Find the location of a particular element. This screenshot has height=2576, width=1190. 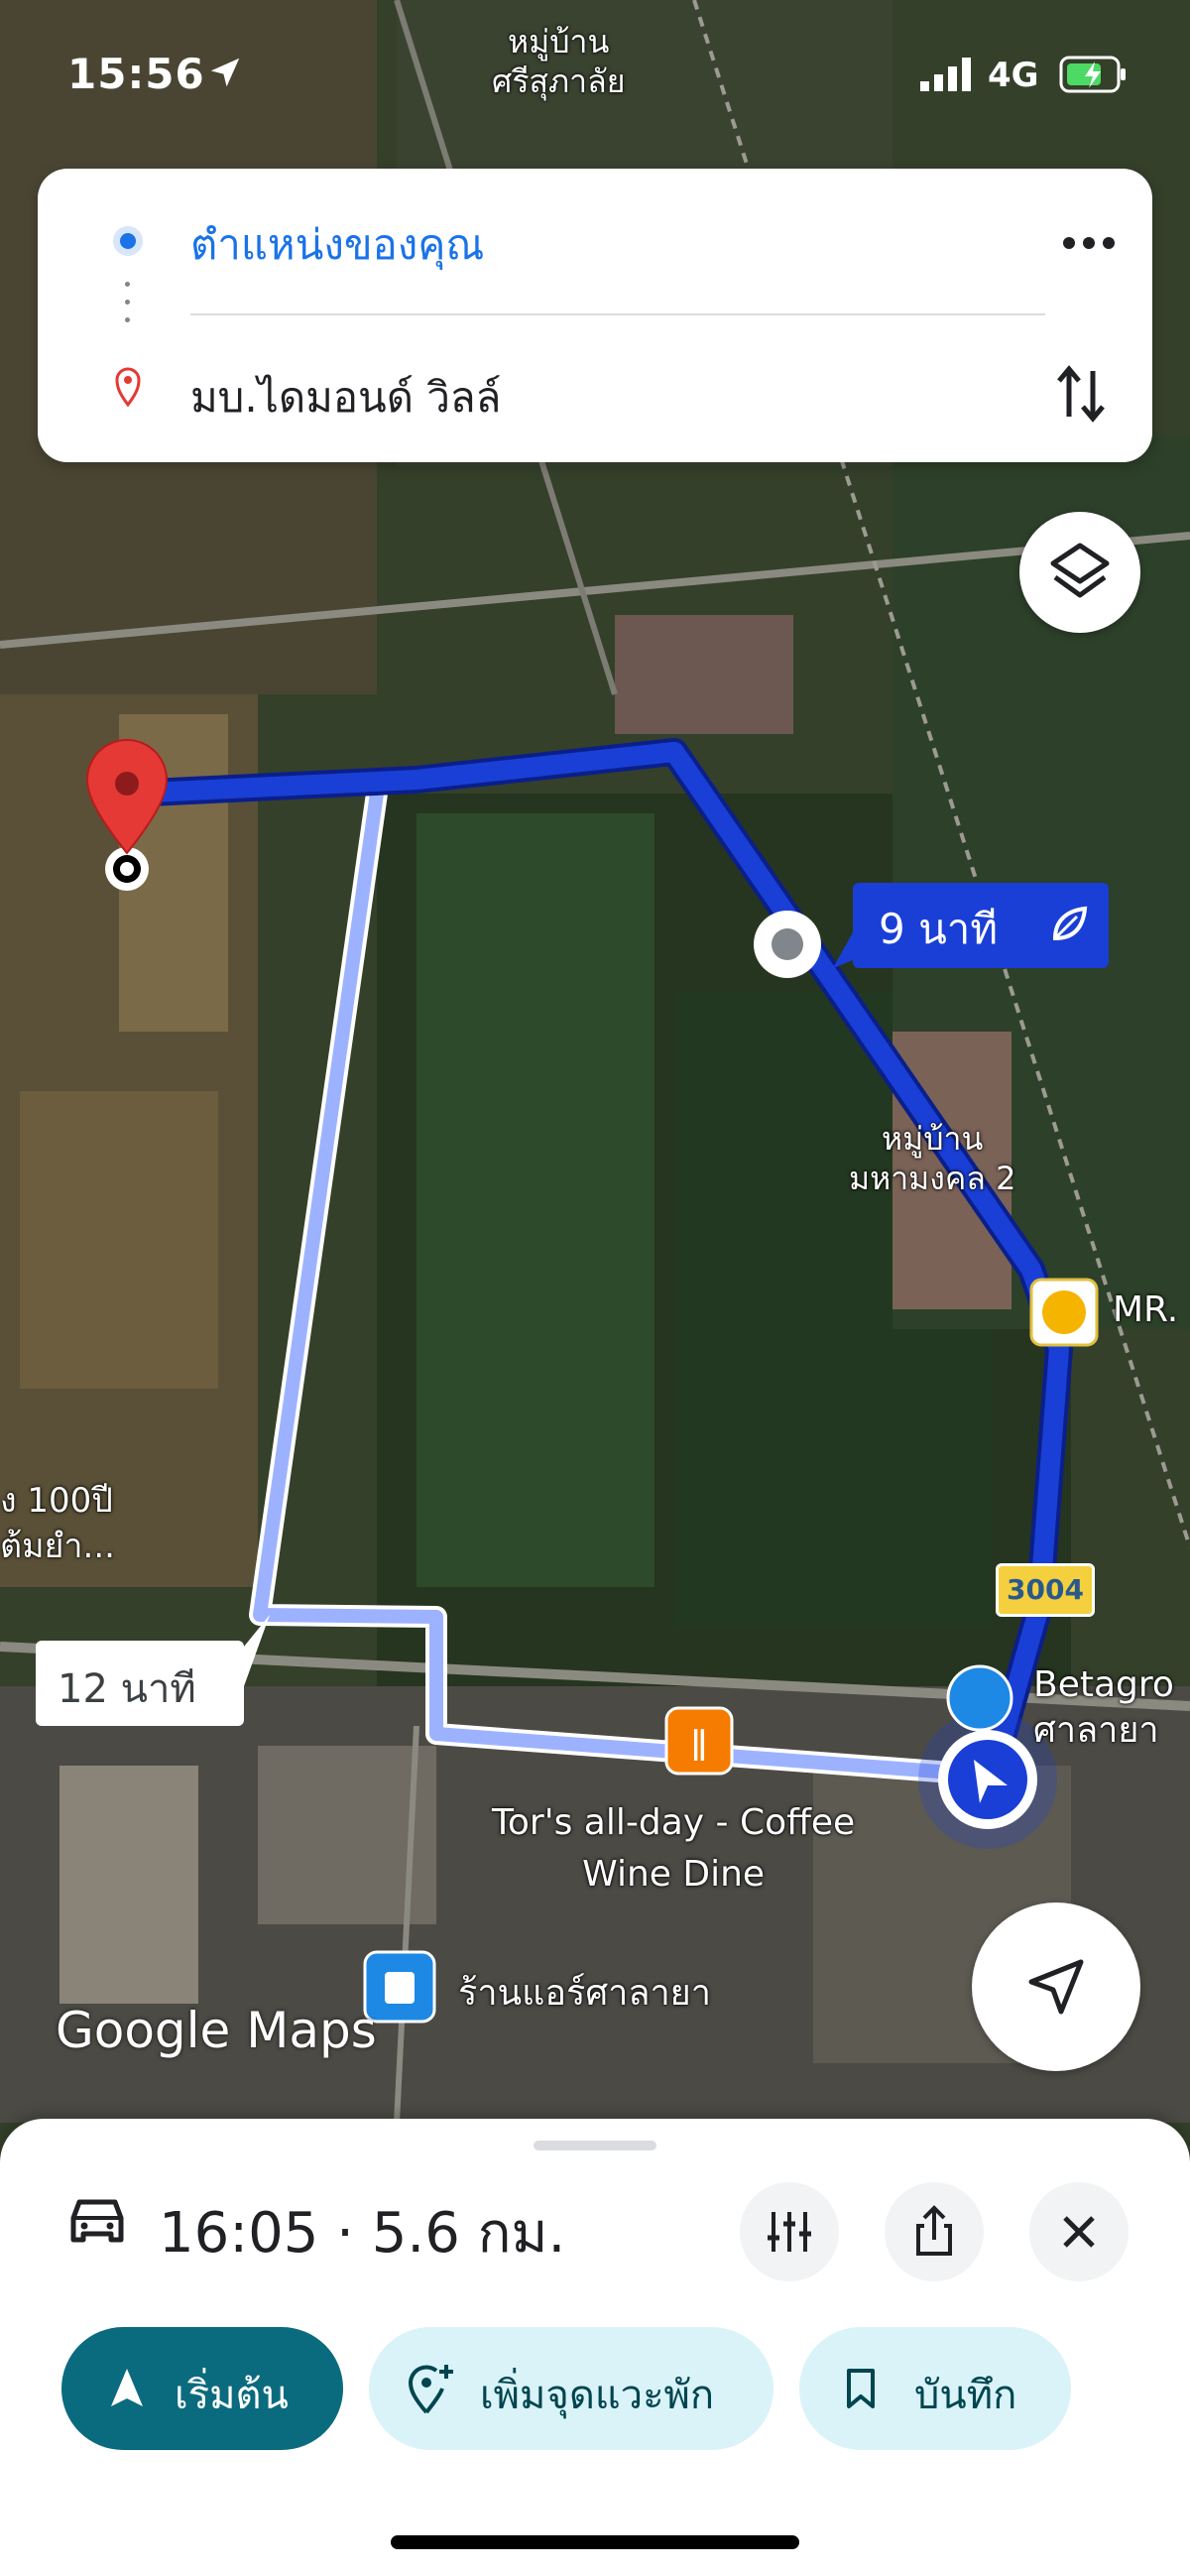

map-label-betagro: Betagro ศาลายา is located at coordinates (1103, 1707).